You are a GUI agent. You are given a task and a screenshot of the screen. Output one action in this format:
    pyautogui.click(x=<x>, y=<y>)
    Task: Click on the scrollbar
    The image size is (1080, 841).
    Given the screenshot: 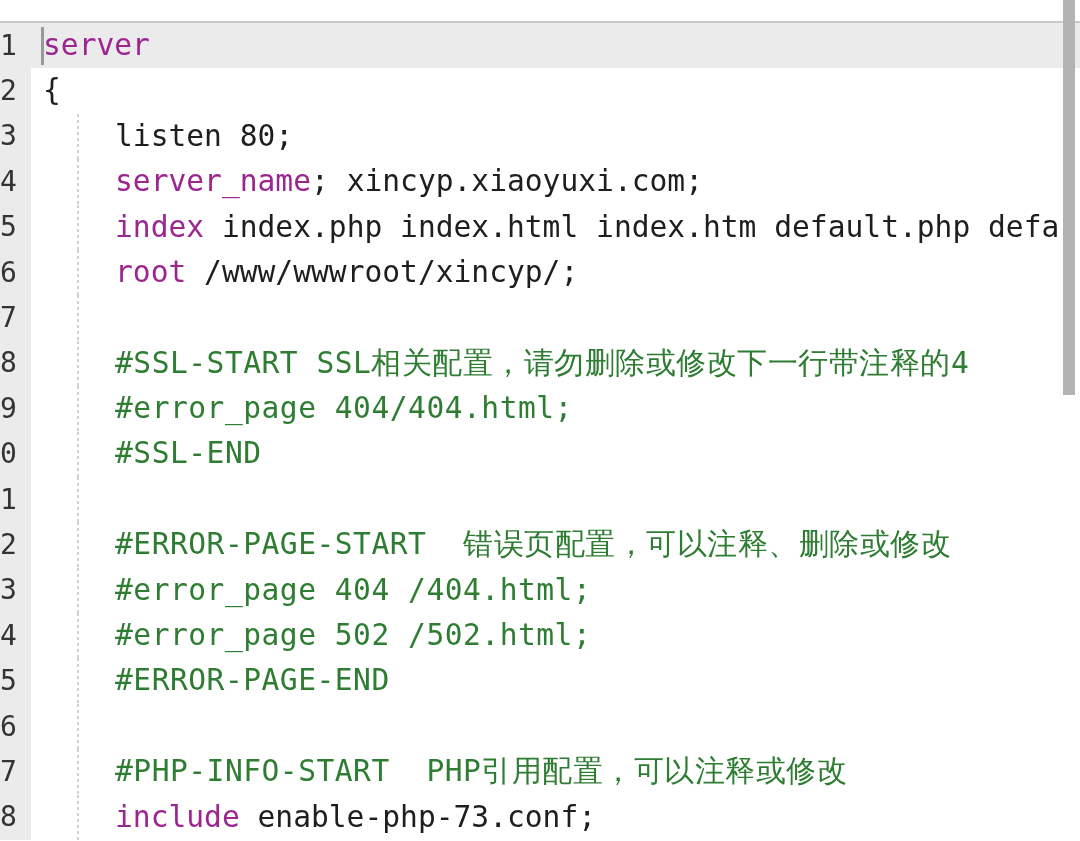 What is the action you would take?
    pyautogui.click(x=1069, y=197)
    